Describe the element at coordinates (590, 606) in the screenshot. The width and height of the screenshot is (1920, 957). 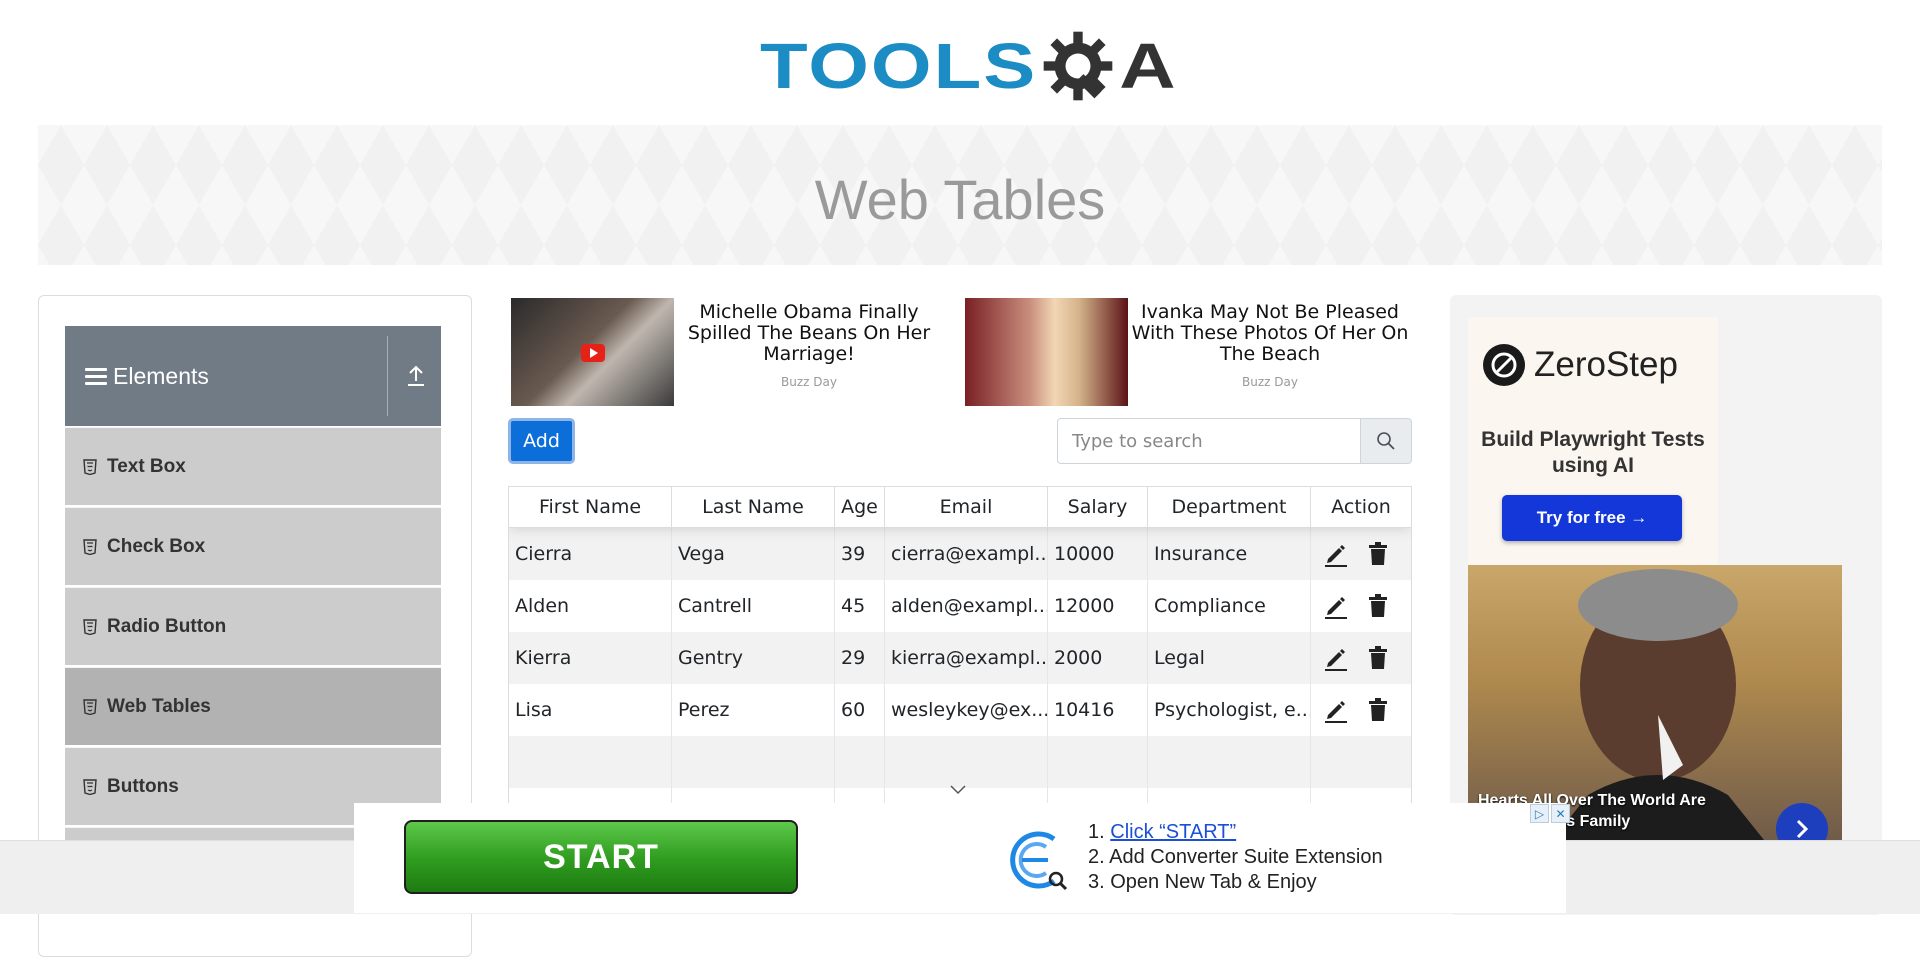
I see `cell-first-name: Alden` at that location.